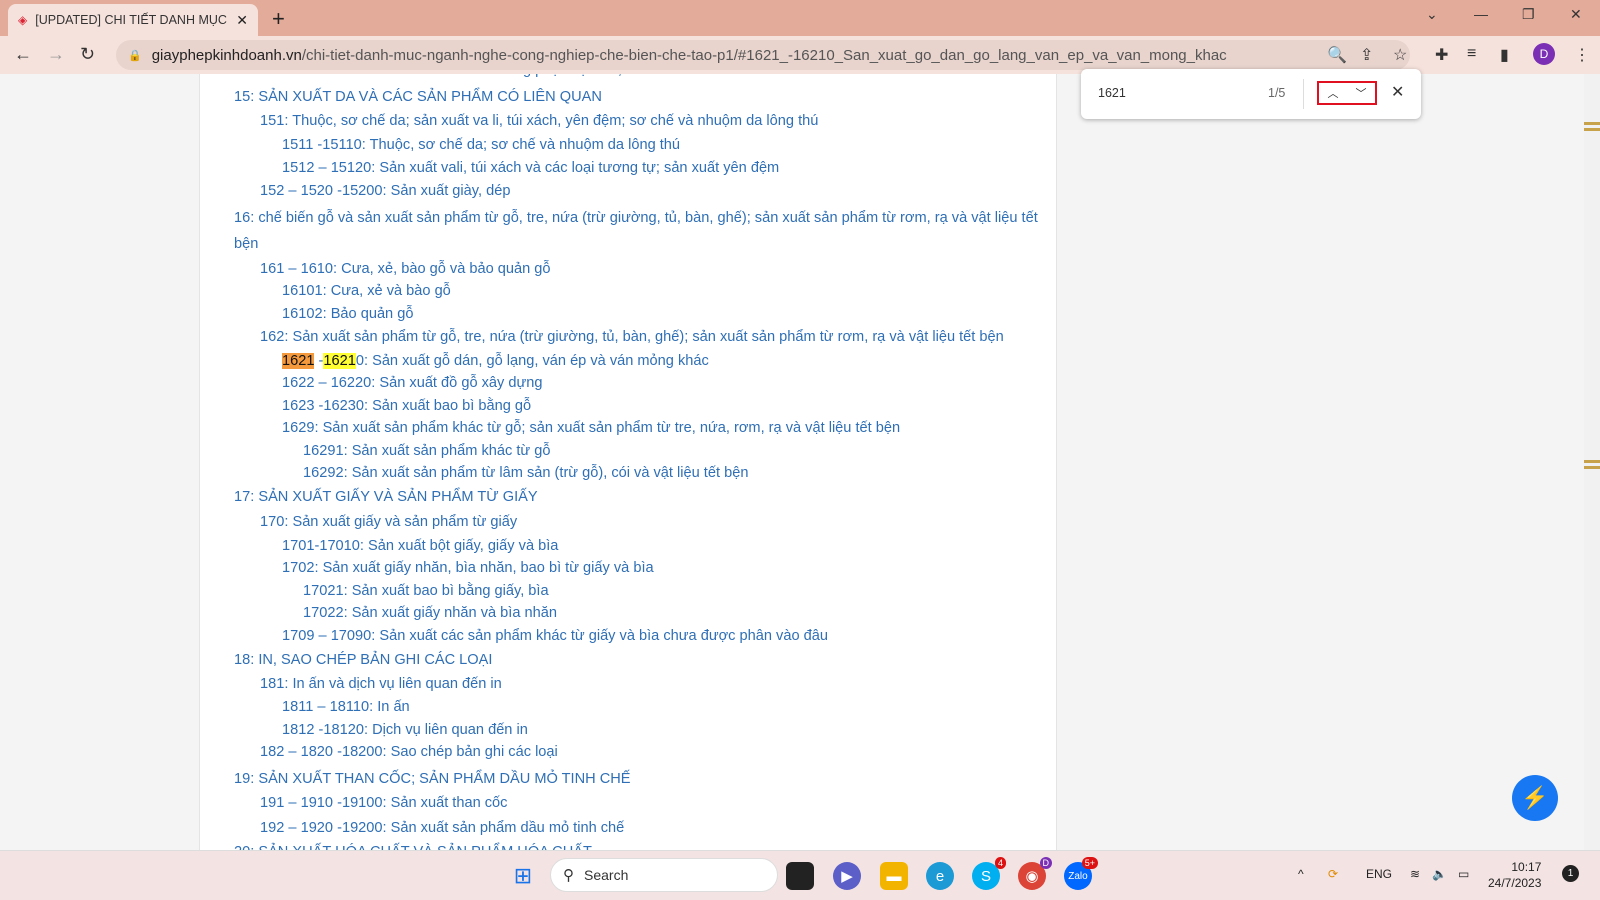  I want to click on forward-button: →, so click(56, 54).